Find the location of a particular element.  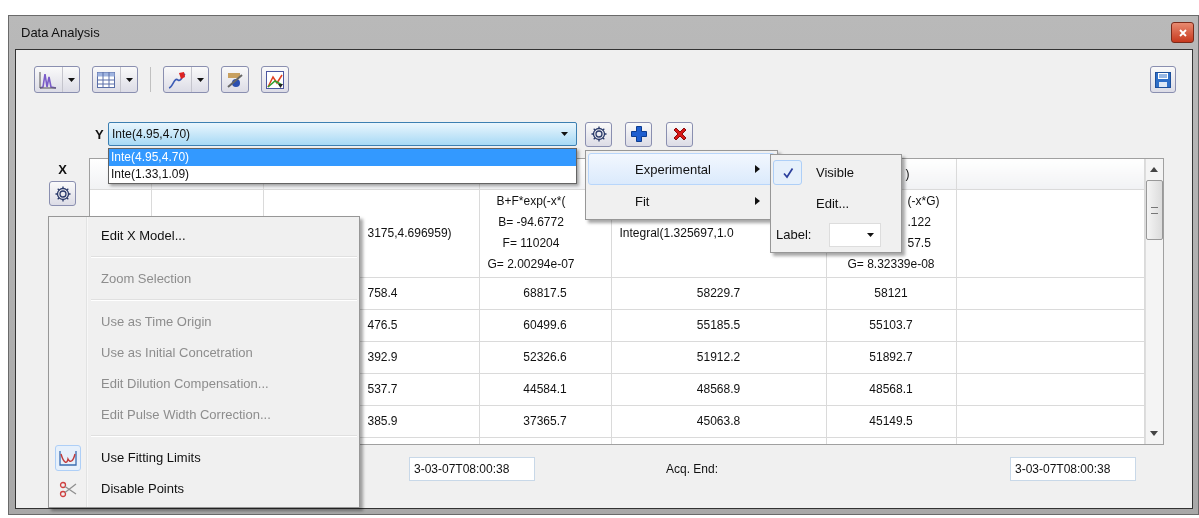

close-button is located at coordinates (1182, 32).